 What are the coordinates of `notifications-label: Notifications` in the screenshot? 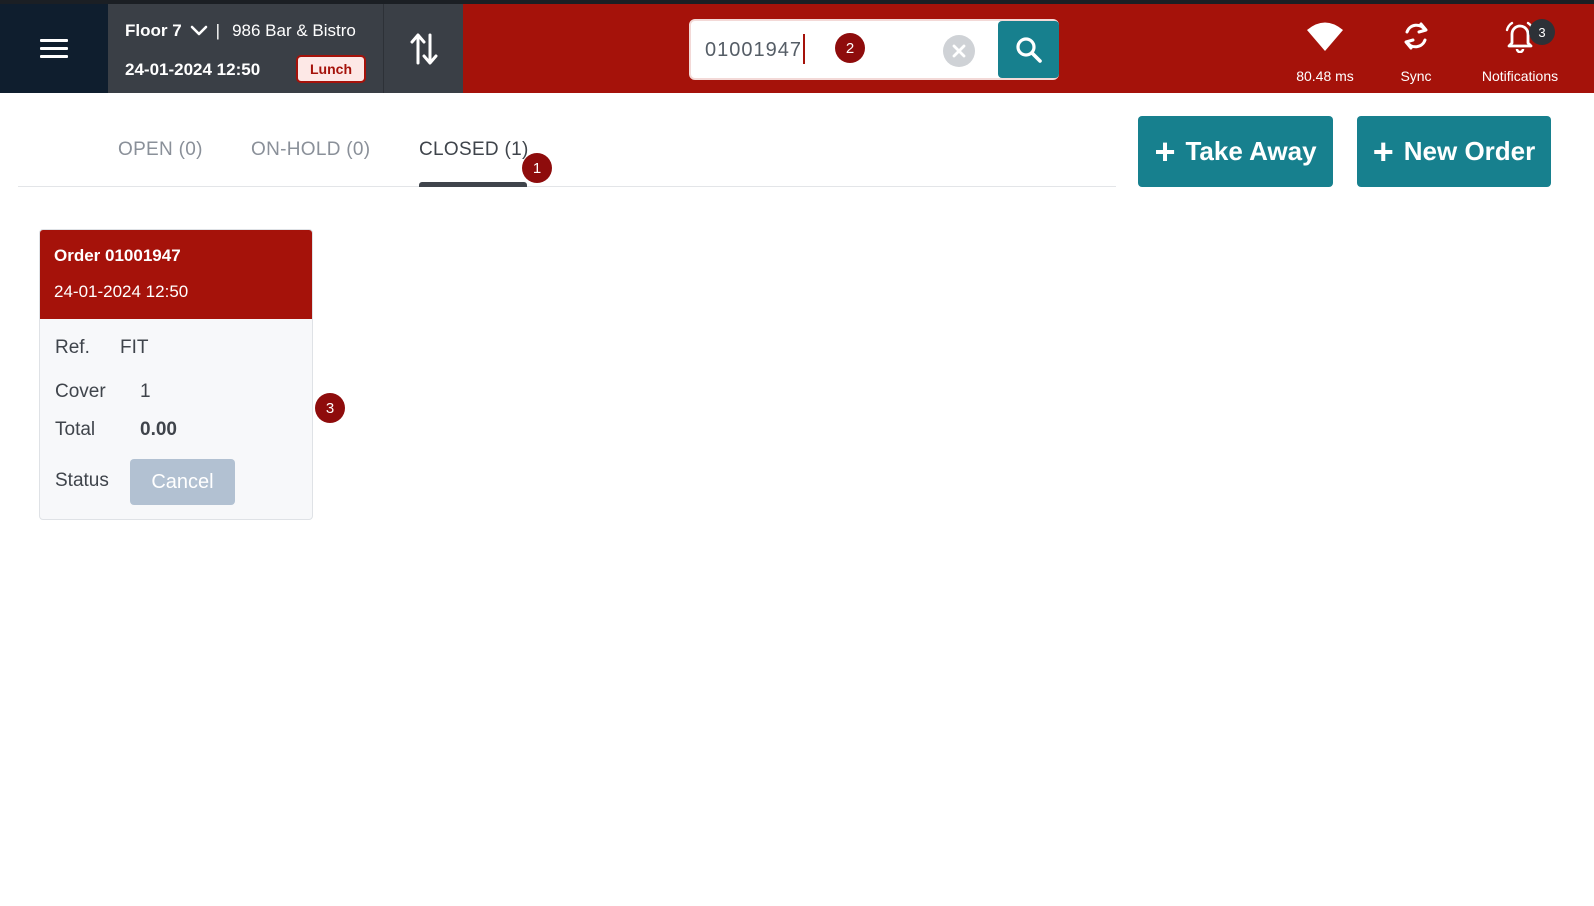 It's located at (1520, 76).